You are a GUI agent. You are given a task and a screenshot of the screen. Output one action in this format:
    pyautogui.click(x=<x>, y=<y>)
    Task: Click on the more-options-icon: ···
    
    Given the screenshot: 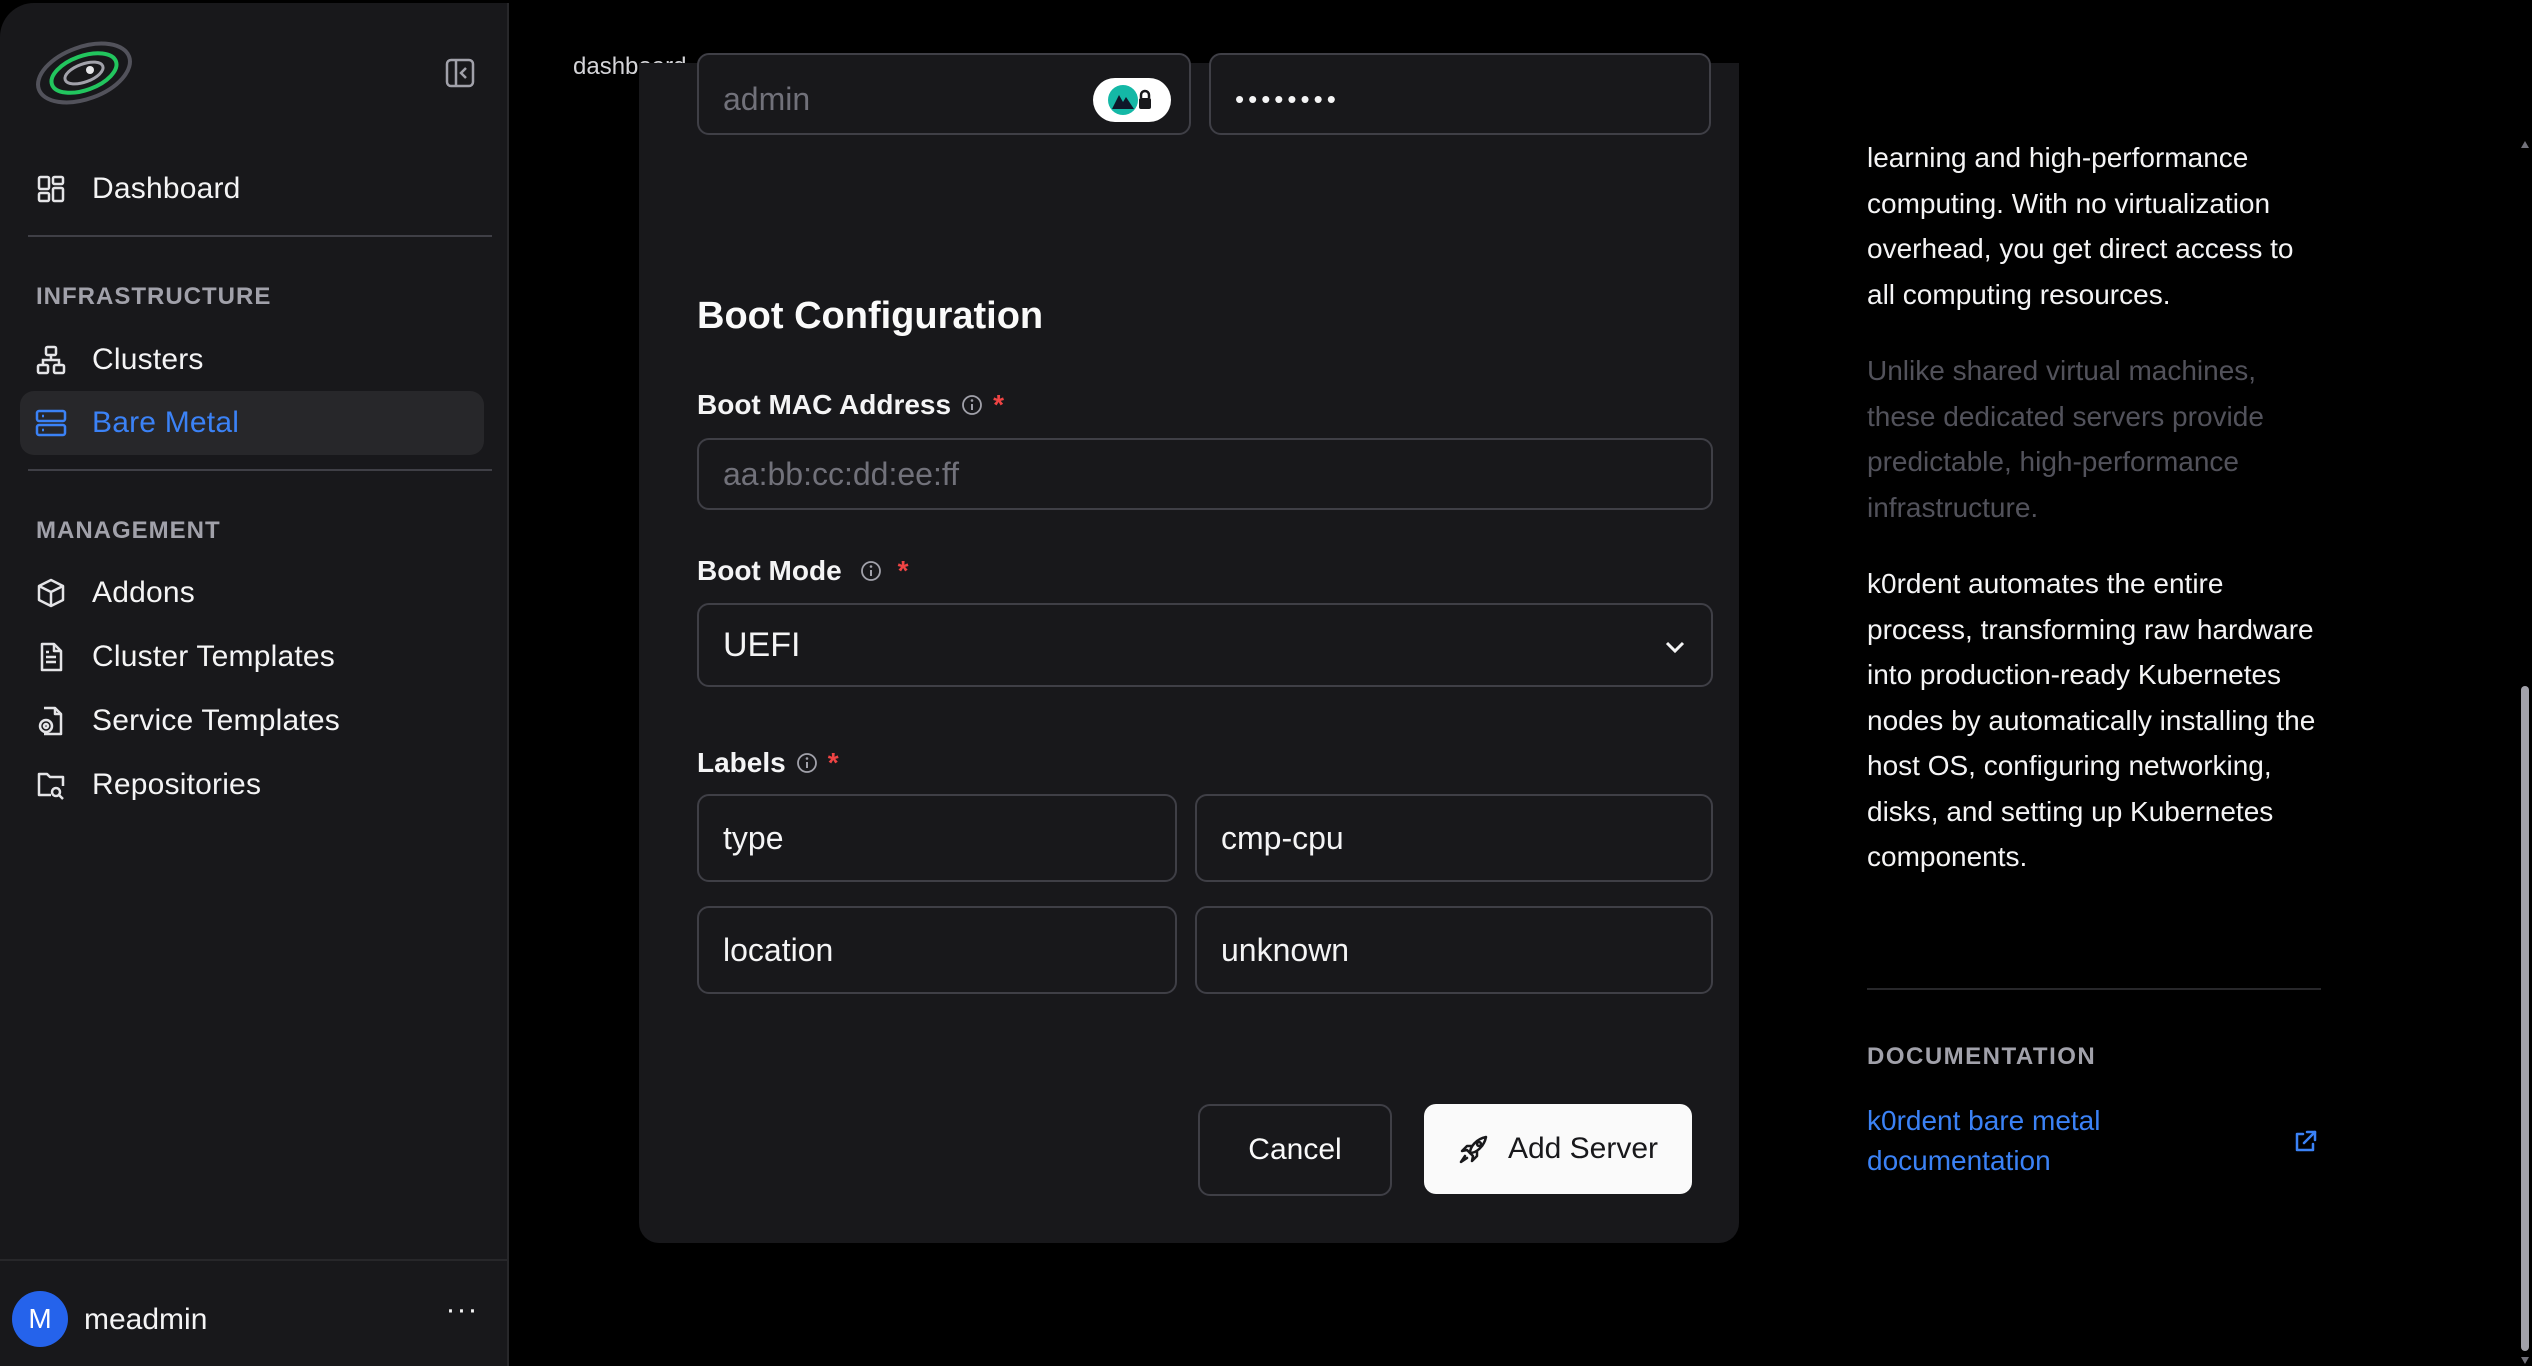 What is the action you would take?
    pyautogui.click(x=462, y=1315)
    